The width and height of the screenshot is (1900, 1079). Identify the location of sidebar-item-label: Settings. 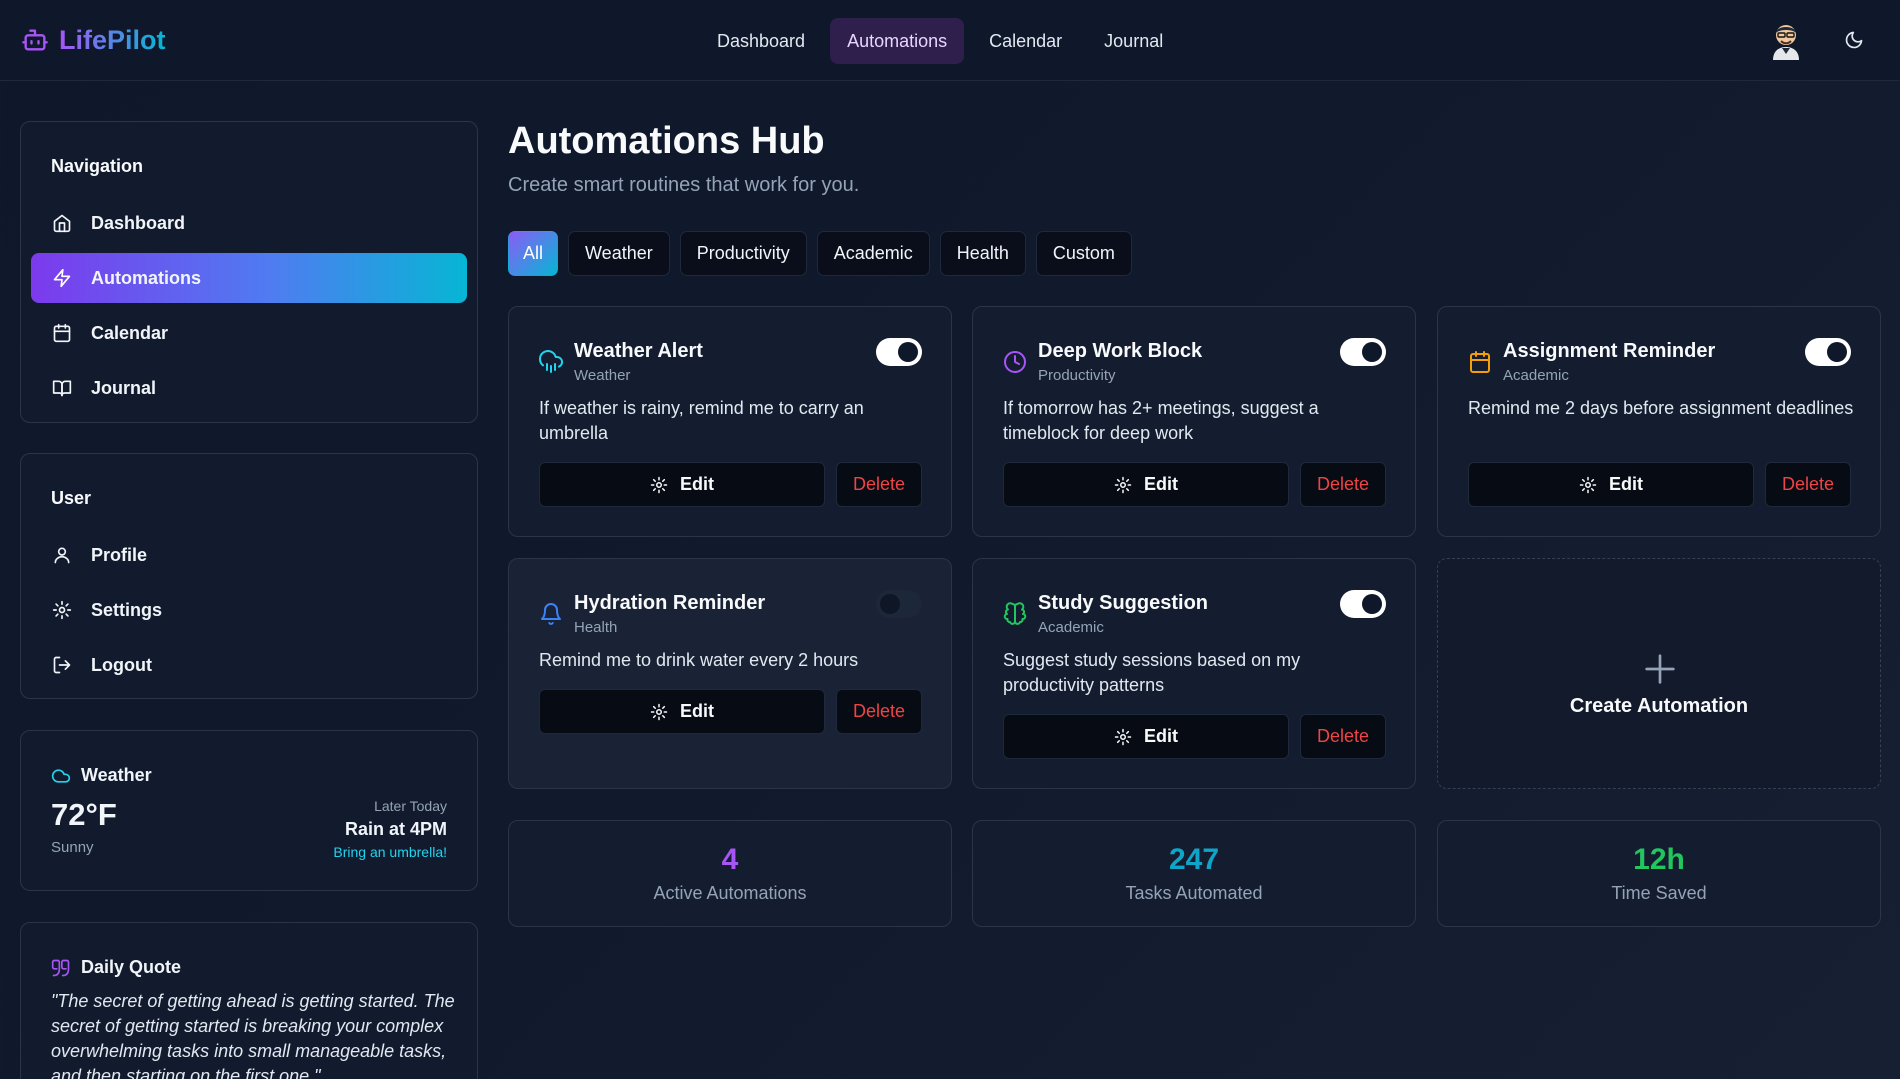
(127, 609).